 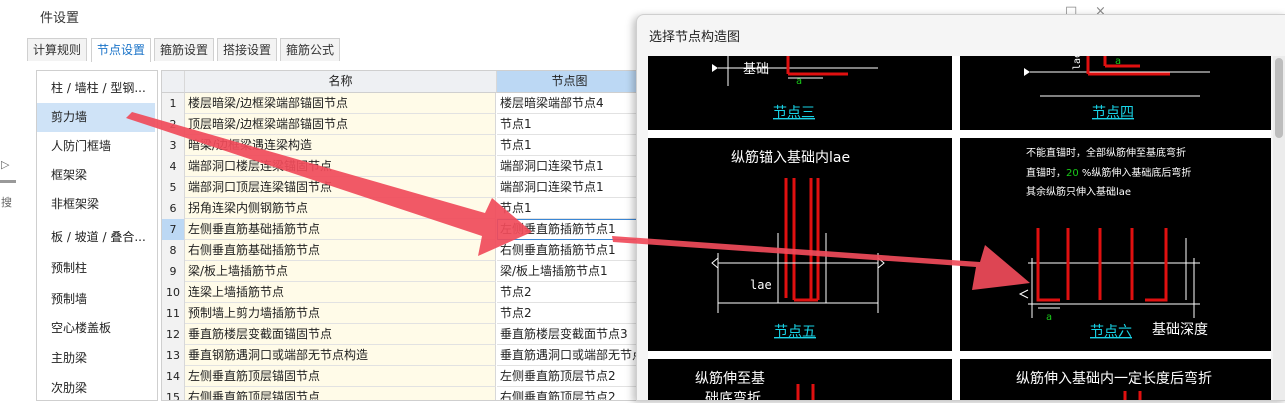 What do you see at coordinates (173, 146) in the screenshot?
I see `row-number: 3` at bounding box center [173, 146].